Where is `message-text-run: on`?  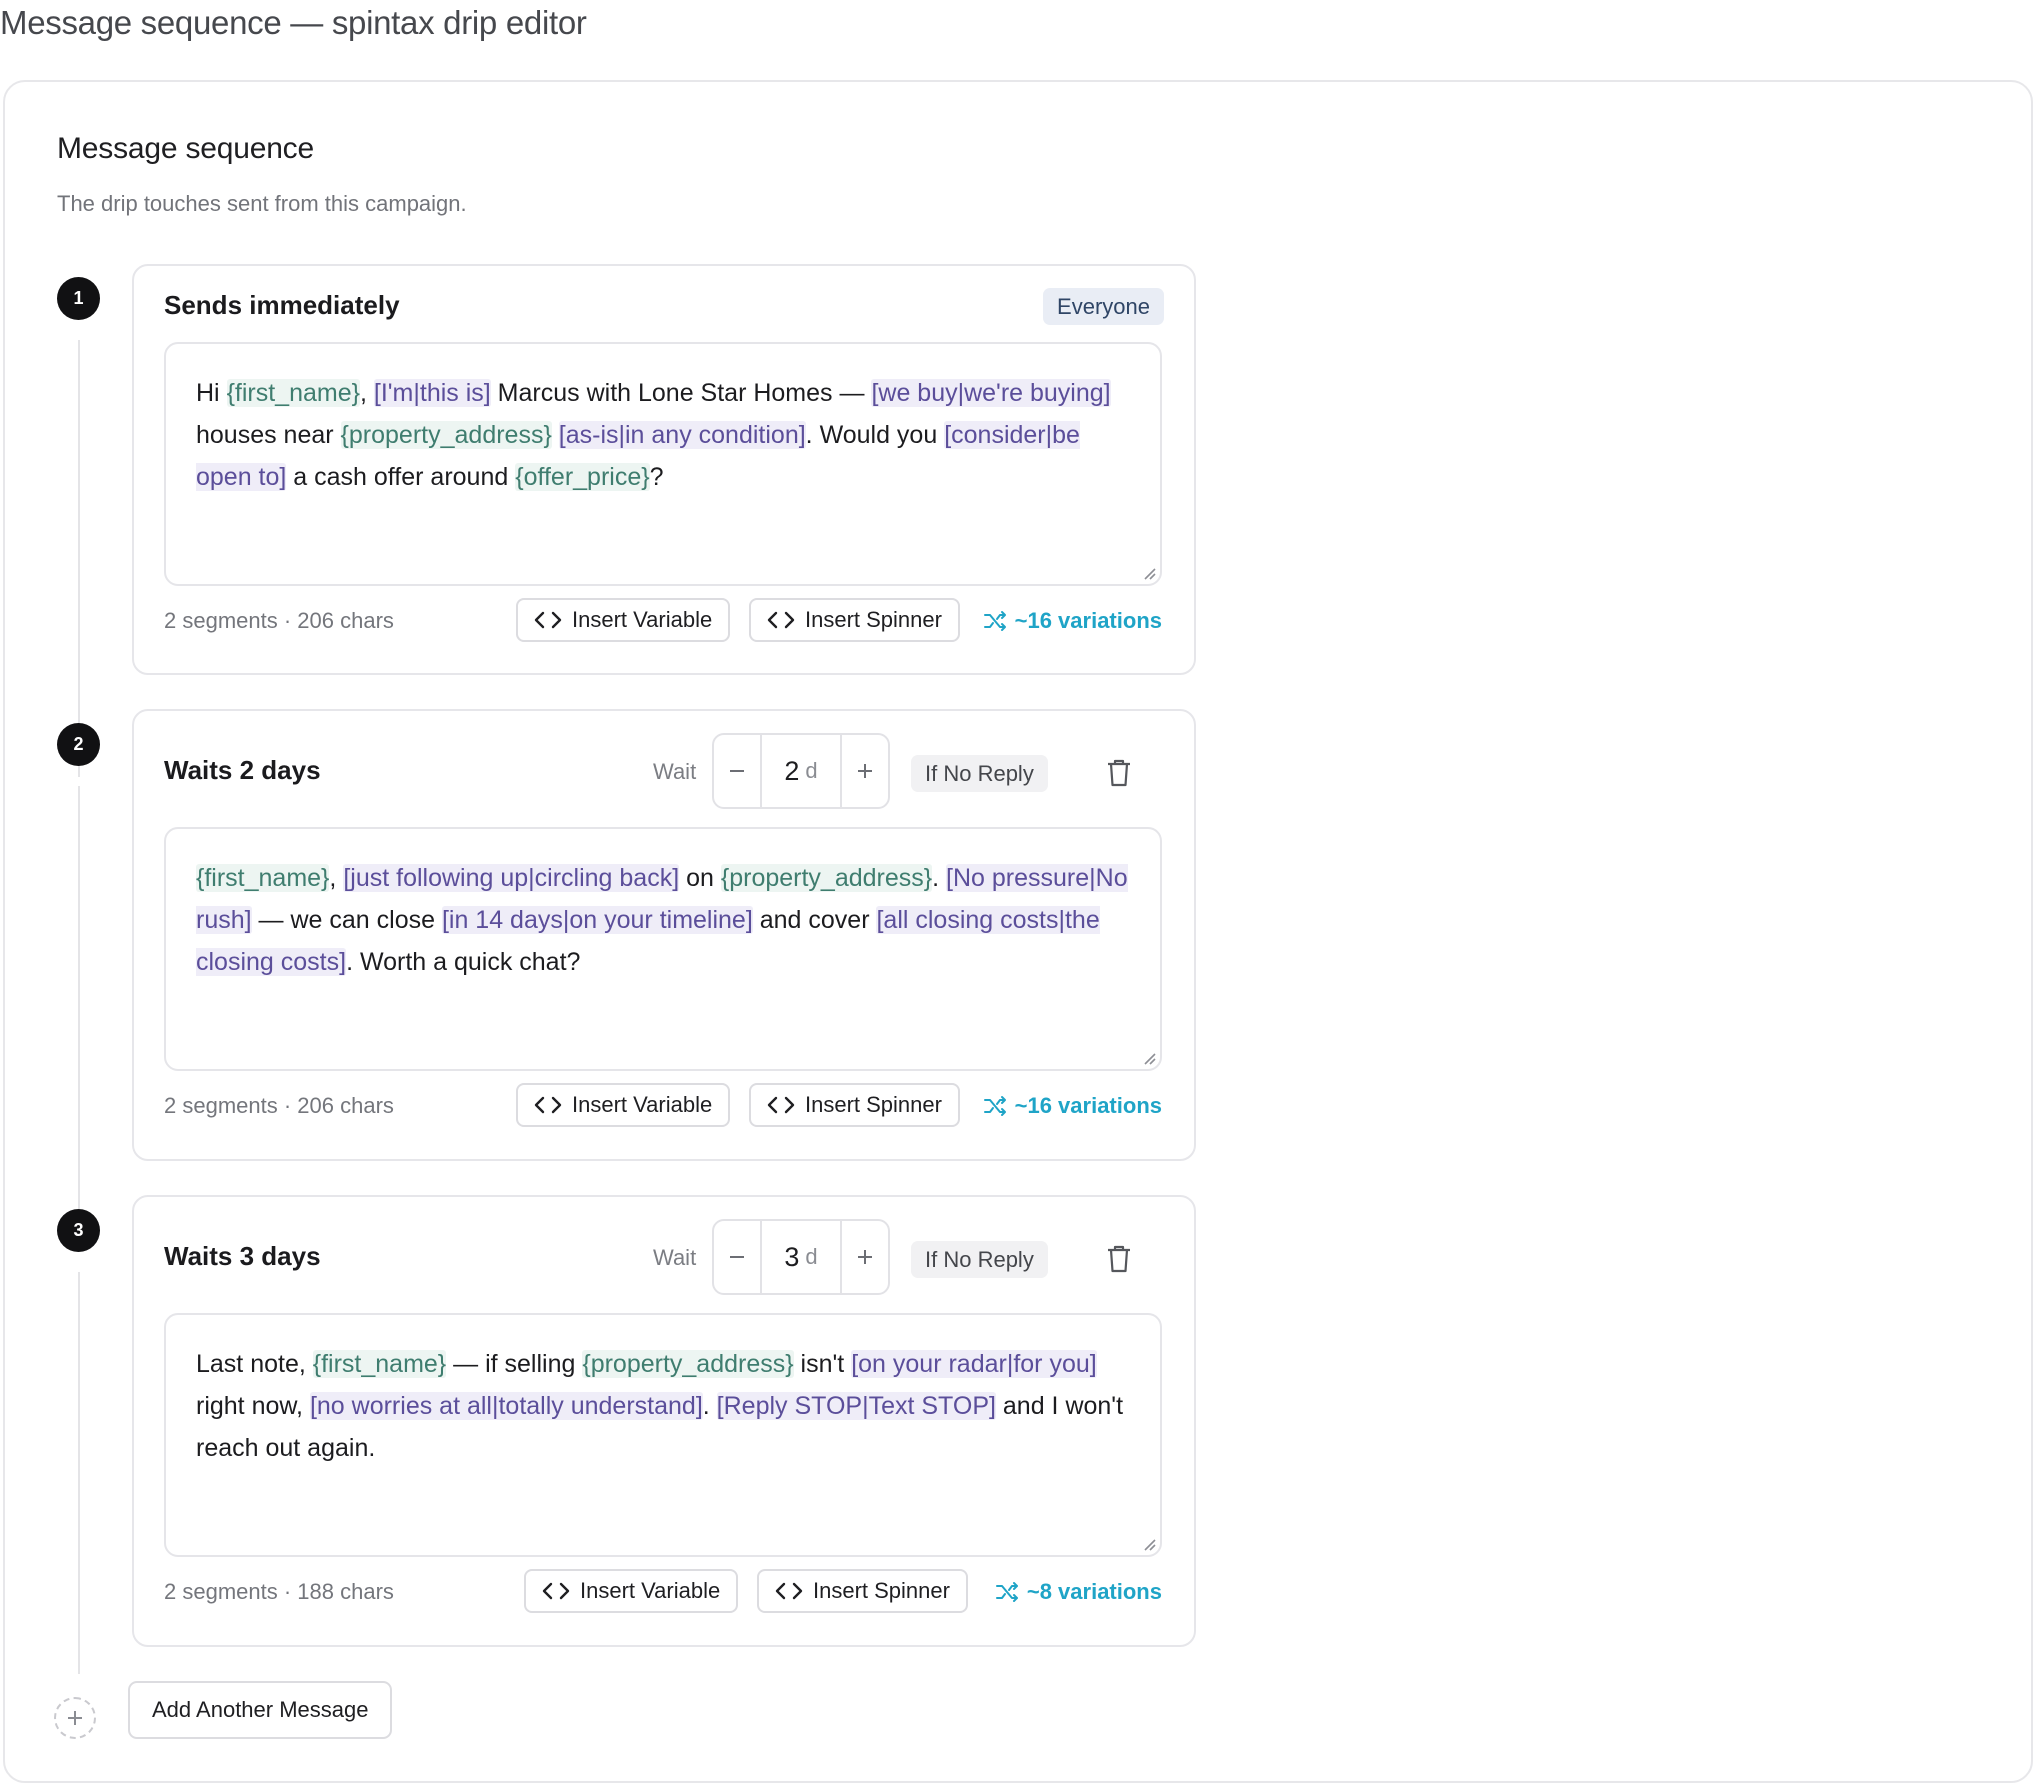
message-text-run: on is located at coordinates (700, 878).